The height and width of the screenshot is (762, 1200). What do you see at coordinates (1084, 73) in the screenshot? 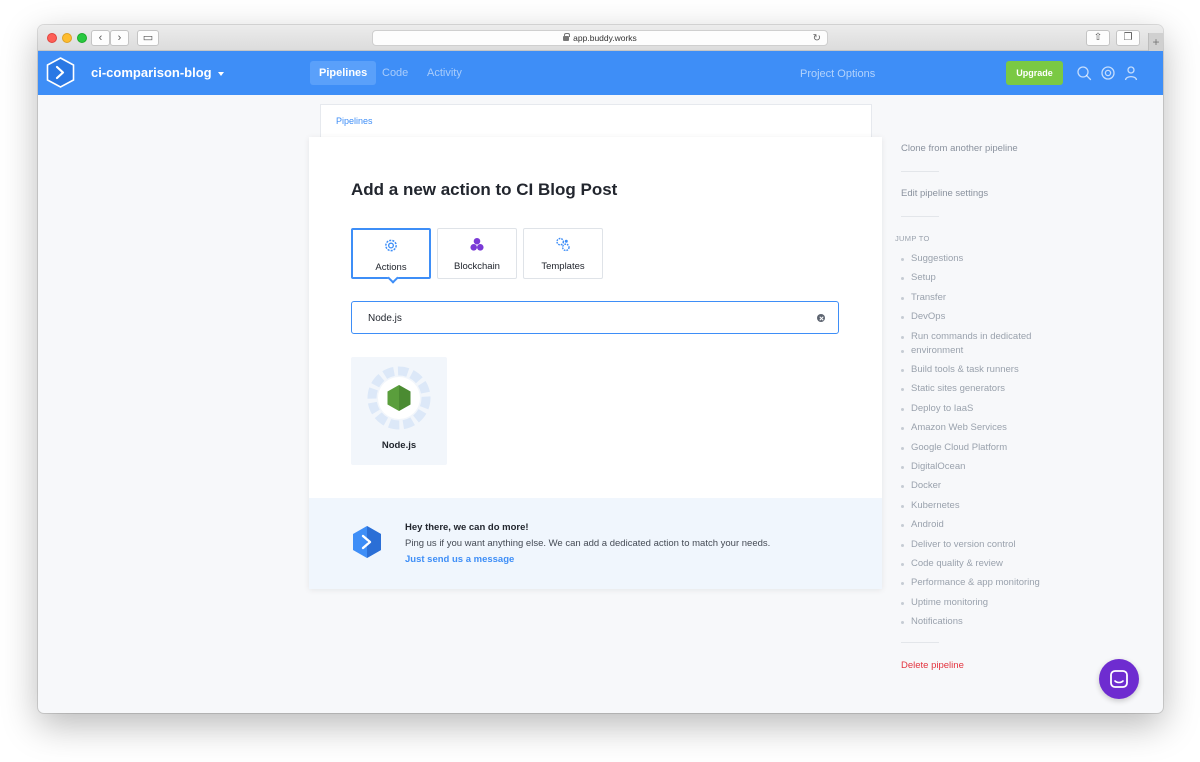
I see `search-icon` at bounding box center [1084, 73].